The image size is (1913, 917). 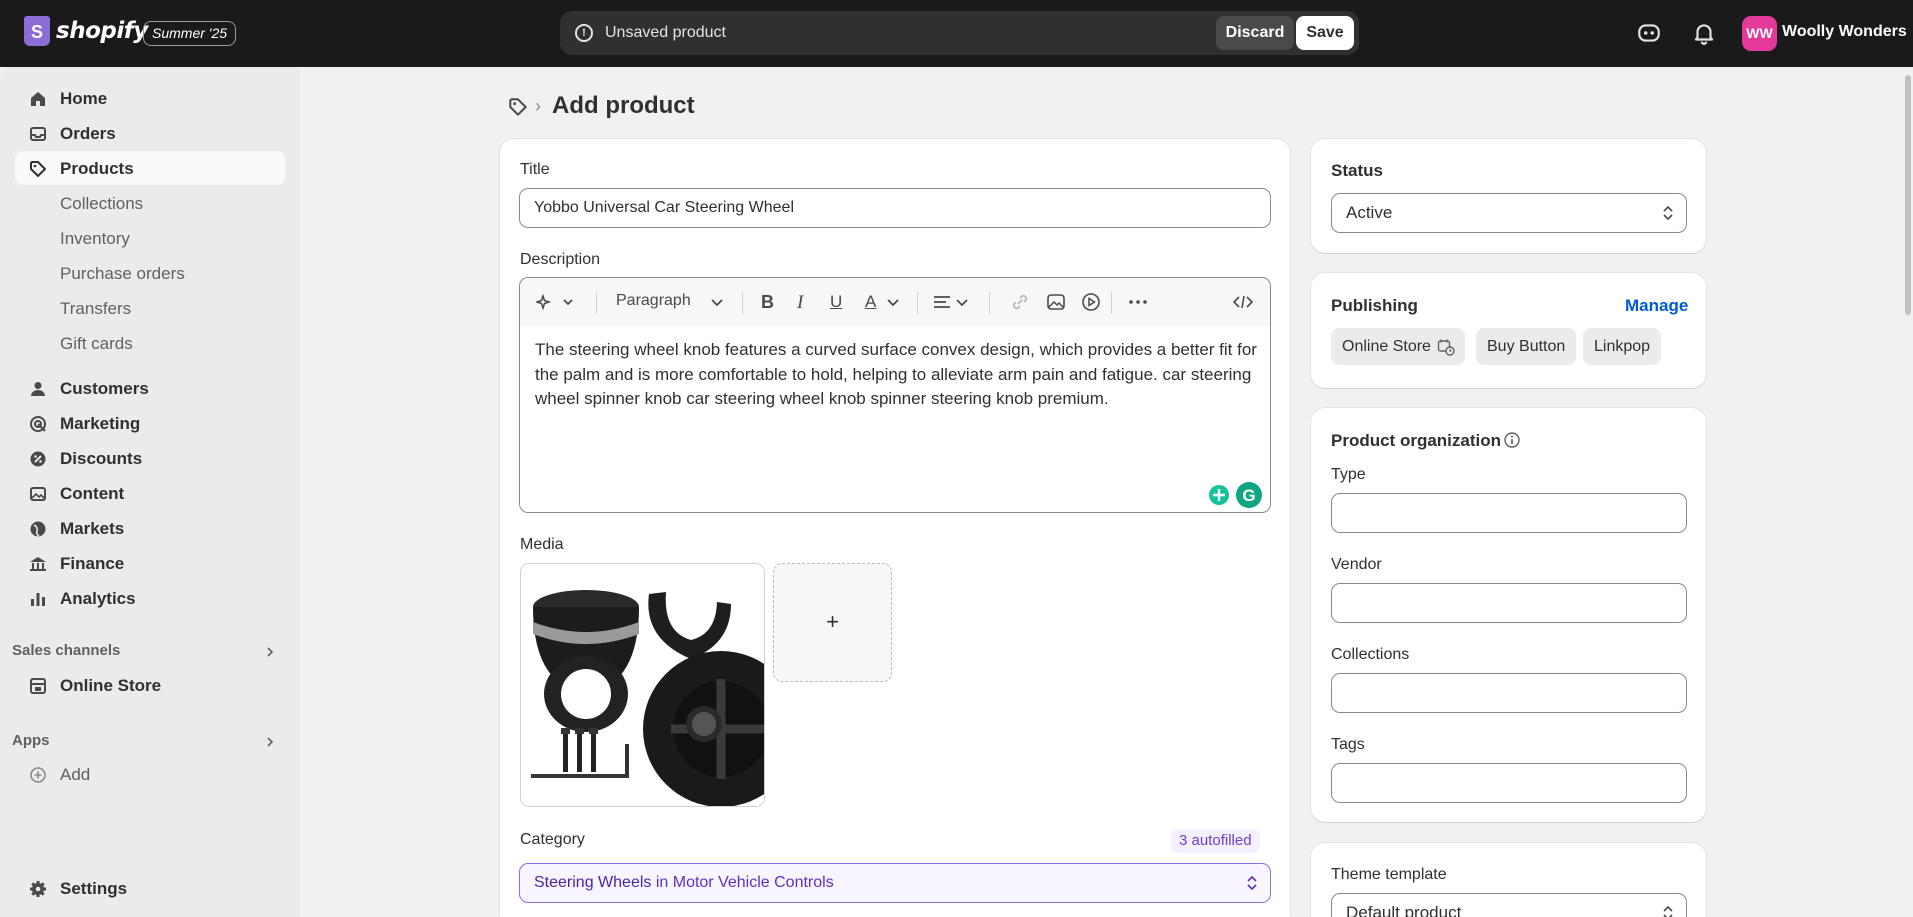 I want to click on sidebar-item-analytics: Analytics, so click(x=150, y=598).